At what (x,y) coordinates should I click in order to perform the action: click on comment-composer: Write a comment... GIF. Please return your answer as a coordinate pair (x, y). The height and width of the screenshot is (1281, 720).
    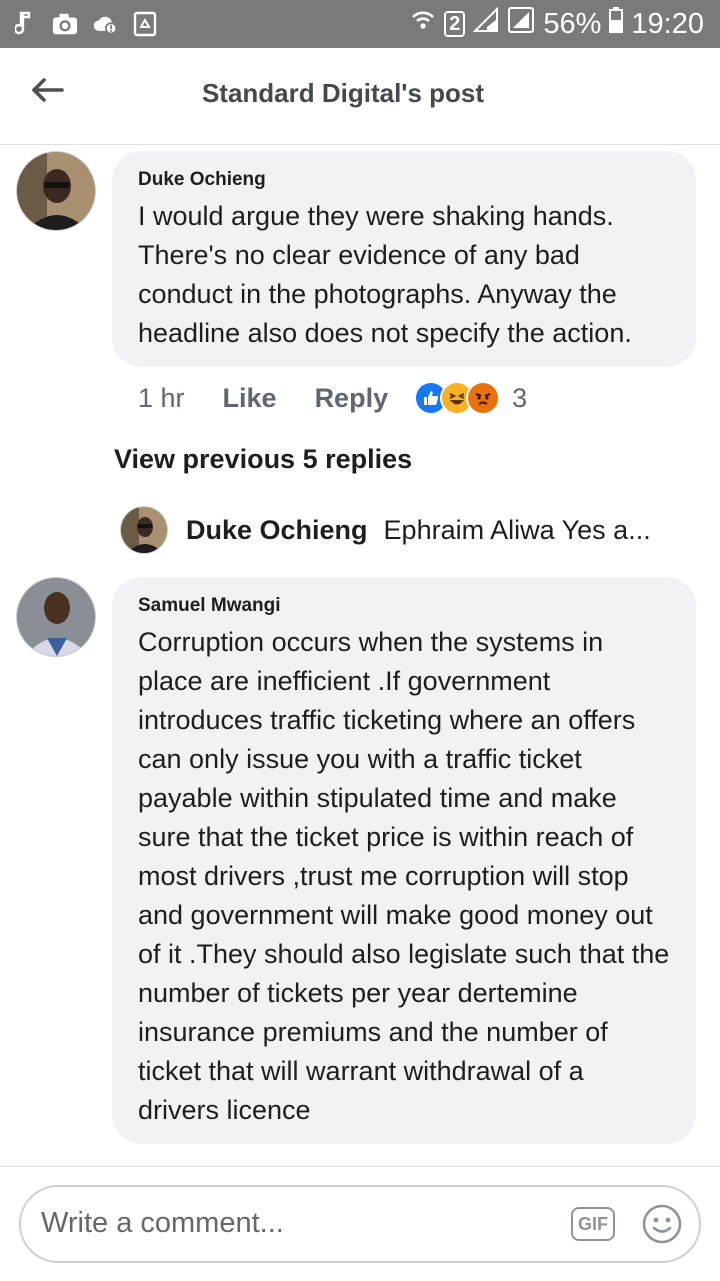
    Looking at the image, I should click on (360, 1224).